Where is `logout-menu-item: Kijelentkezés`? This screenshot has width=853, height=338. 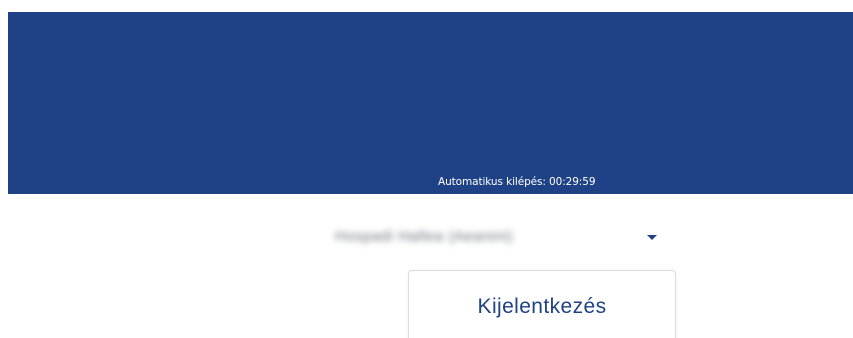 logout-menu-item: Kijelentkezés is located at coordinates (542, 304).